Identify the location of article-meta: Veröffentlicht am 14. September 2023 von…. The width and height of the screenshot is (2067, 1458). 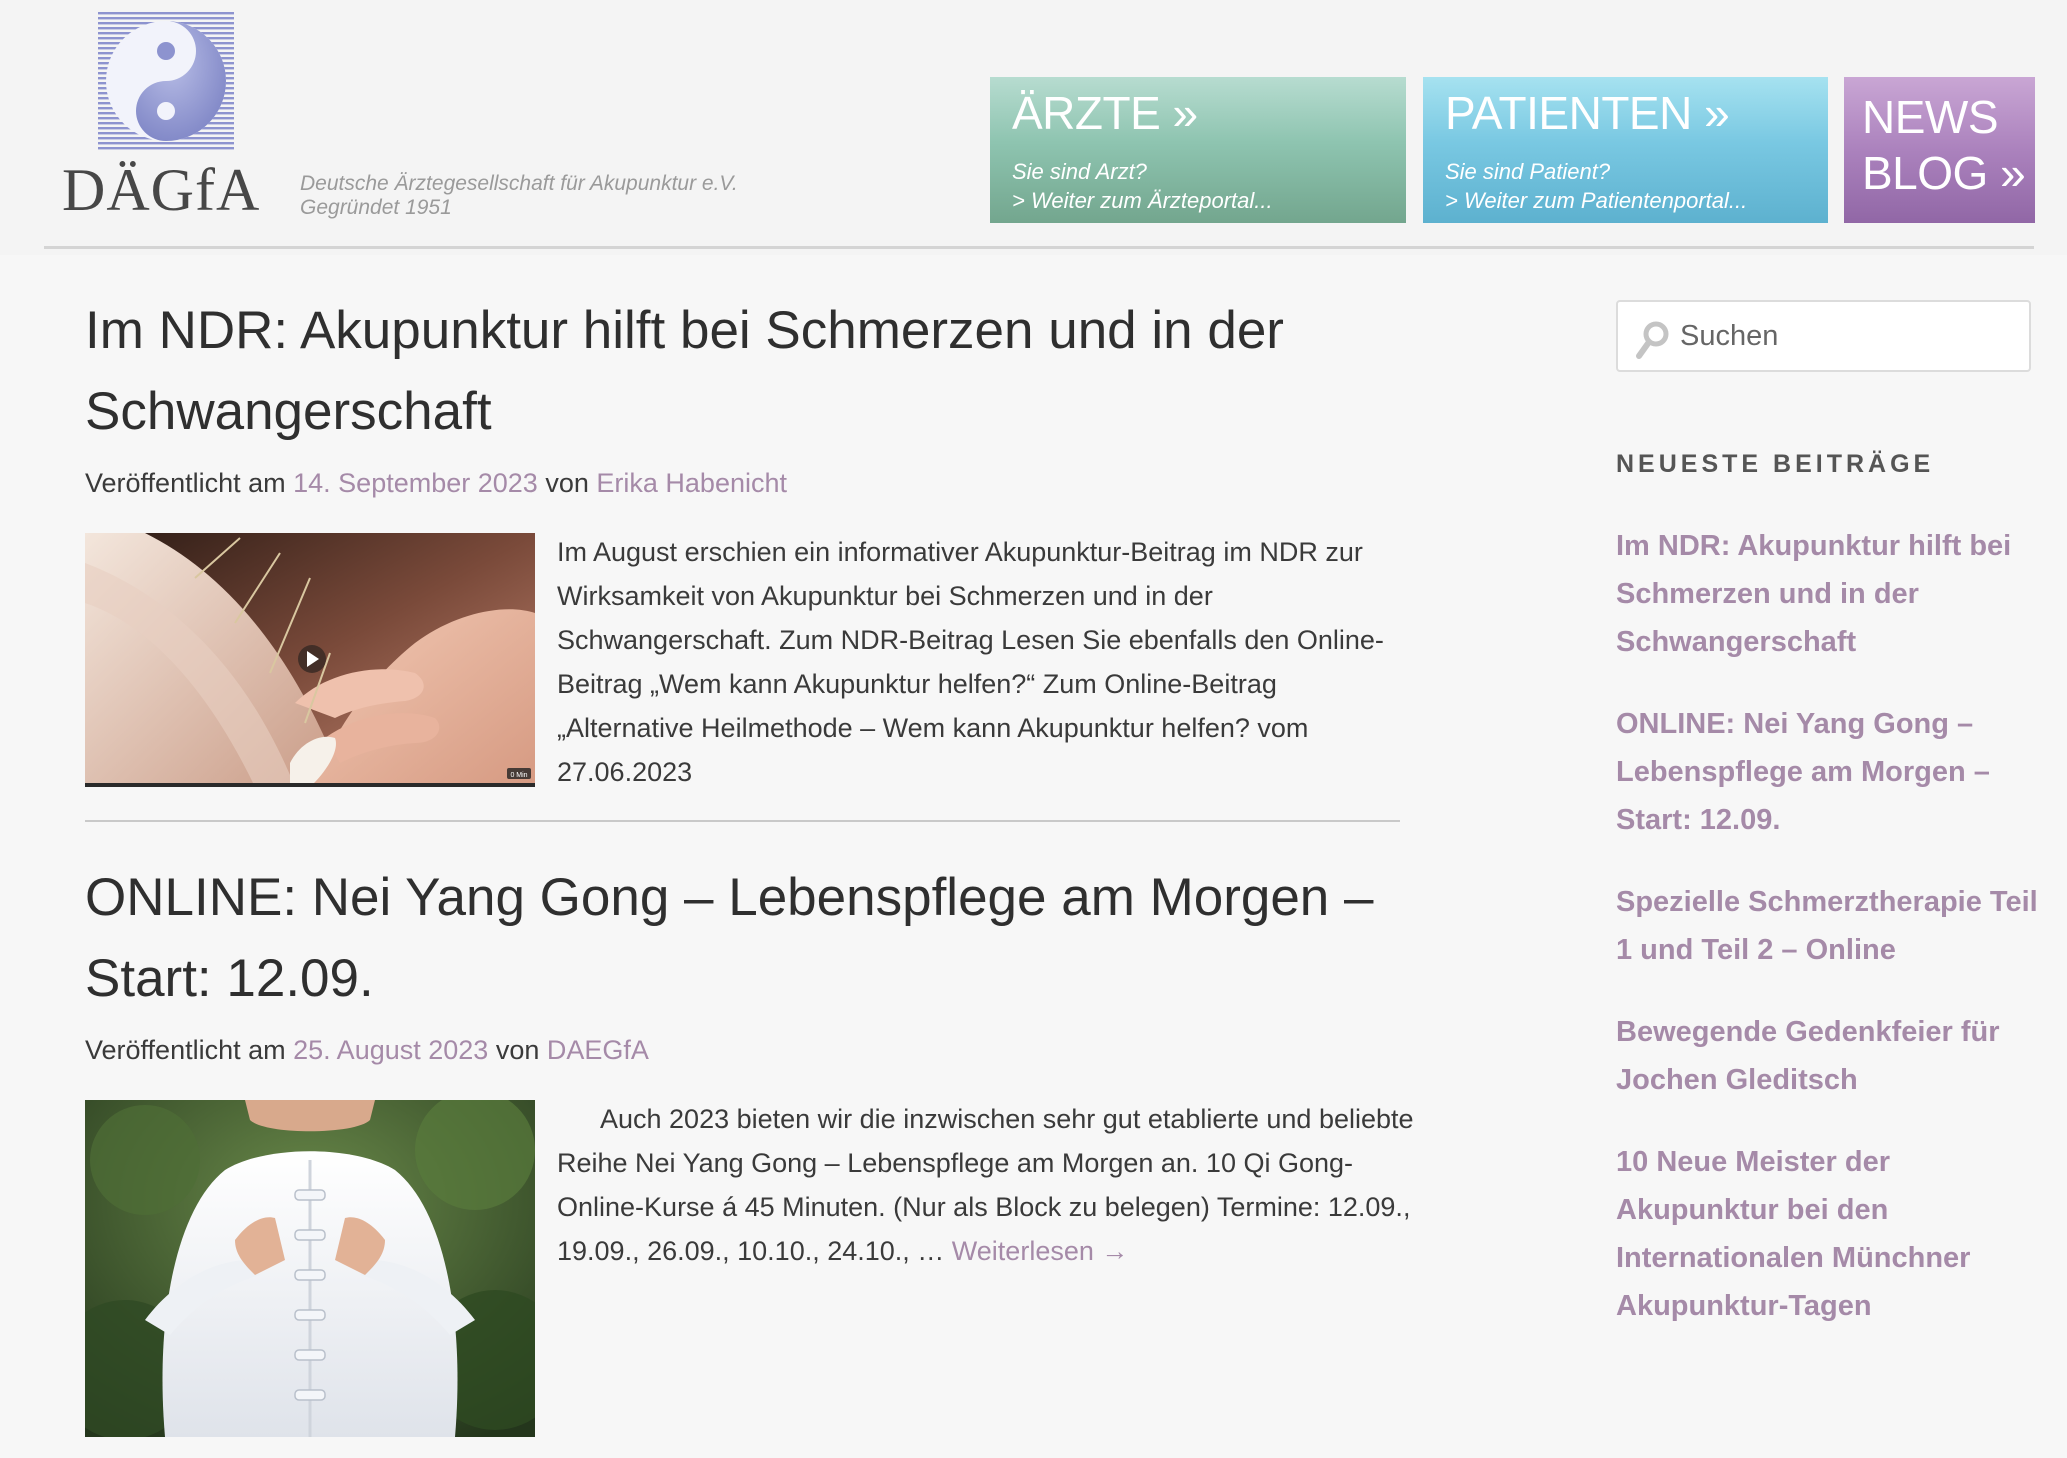
(436, 483).